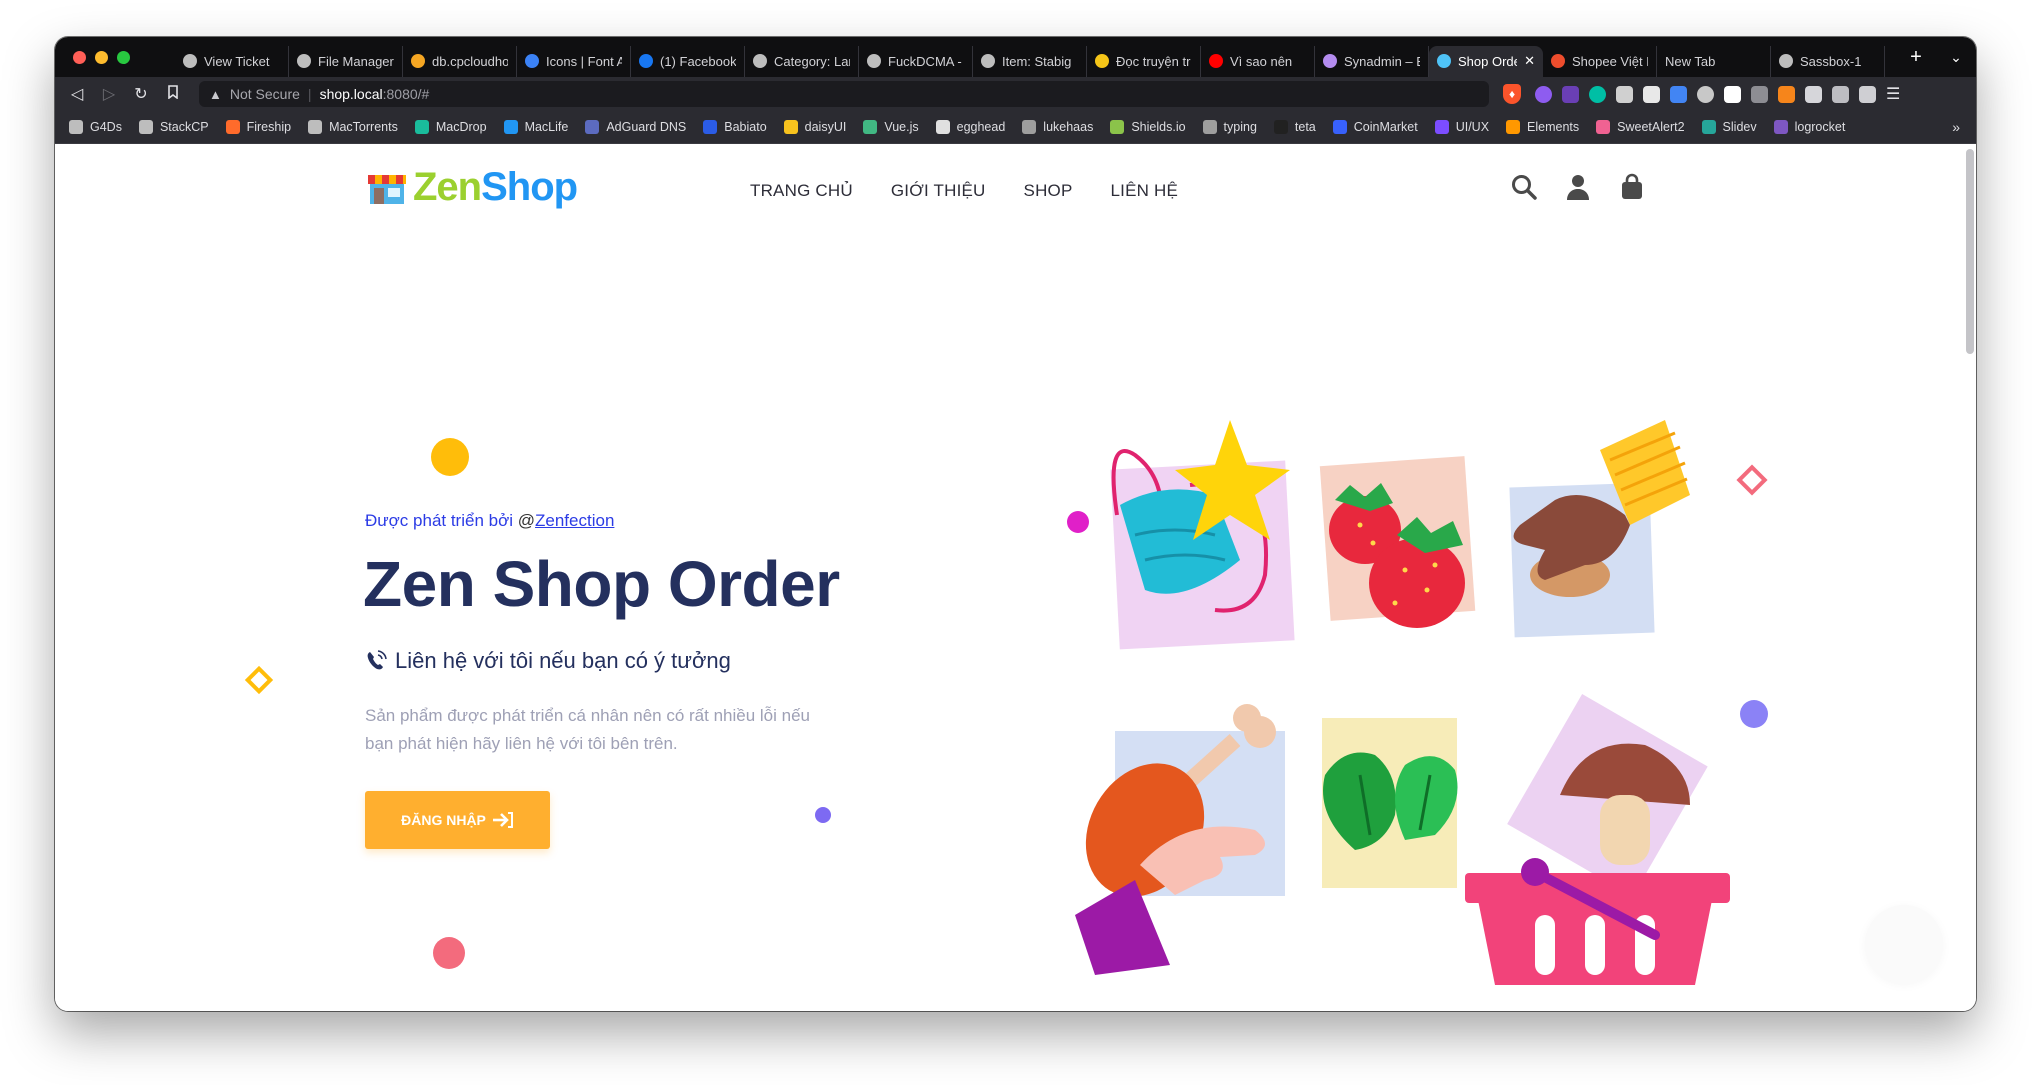  What do you see at coordinates (1956, 127) in the screenshot?
I see `bookmarks-overflow-icon: »` at bounding box center [1956, 127].